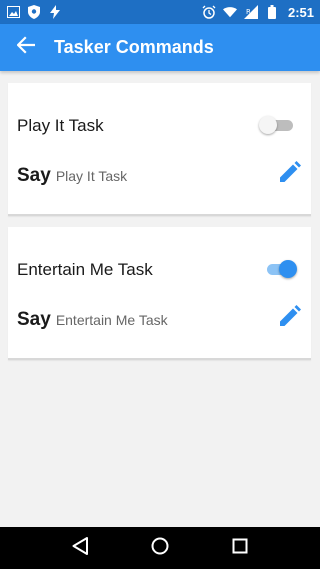 Image resolution: width=320 pixels, height=569 pixels. I want to click on nav-back-button, so click(80, 548).